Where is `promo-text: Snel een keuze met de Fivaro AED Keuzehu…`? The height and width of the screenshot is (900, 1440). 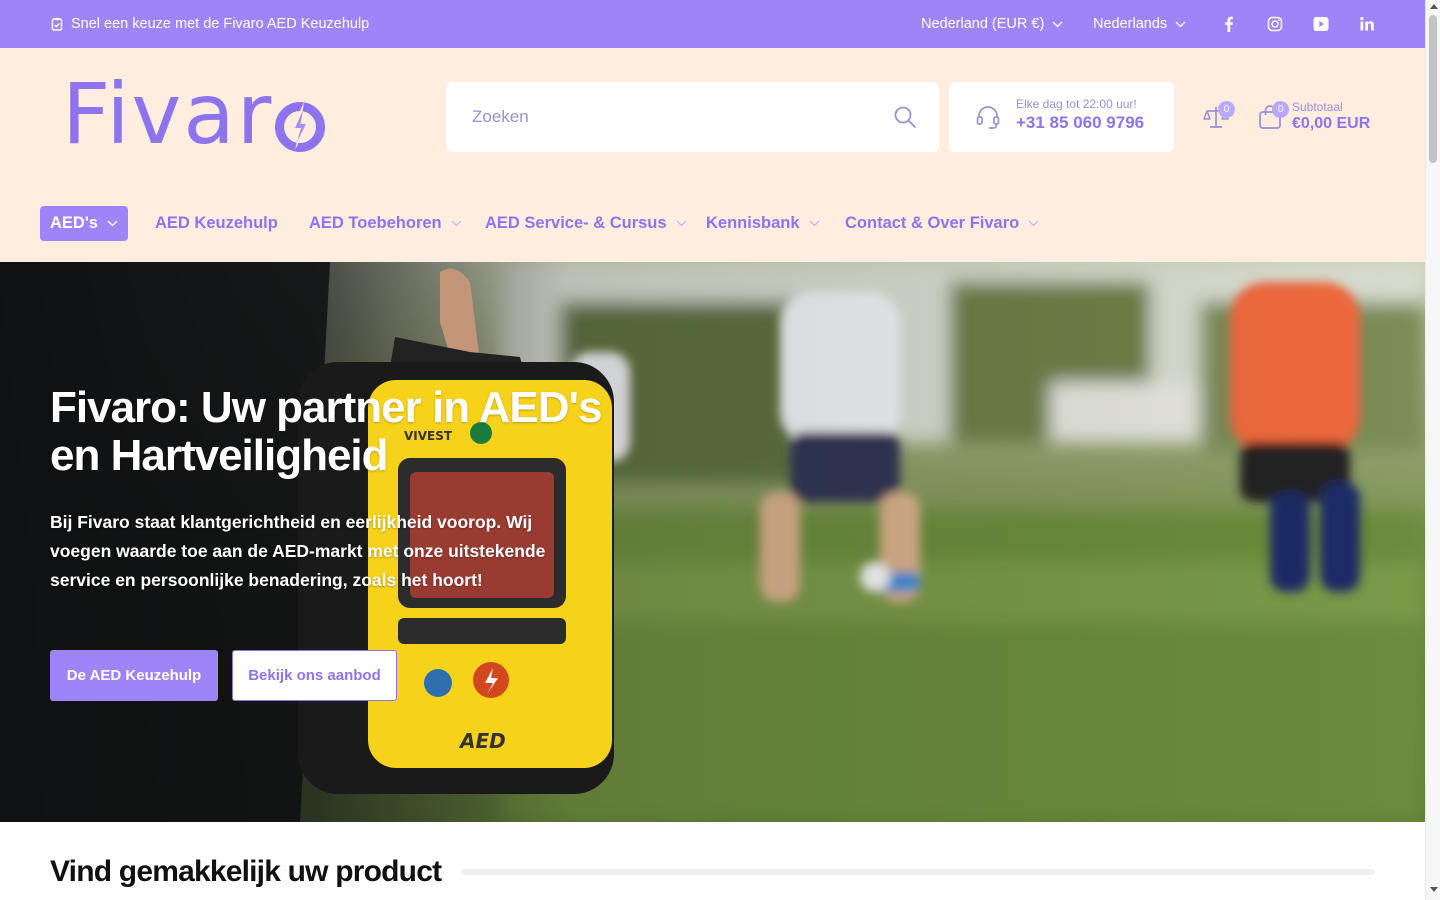 promo-text: Snel een keuze met de Fivaro AED Keuzehu… is located at coordinates (220, 24).